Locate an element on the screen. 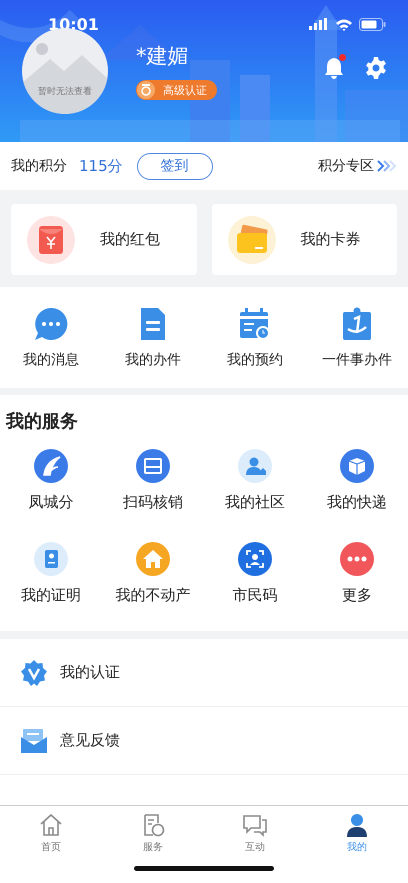 Image resolution: width=408 pixels, height=883 pixels. settings-icon is located at coordinates (376, 68).